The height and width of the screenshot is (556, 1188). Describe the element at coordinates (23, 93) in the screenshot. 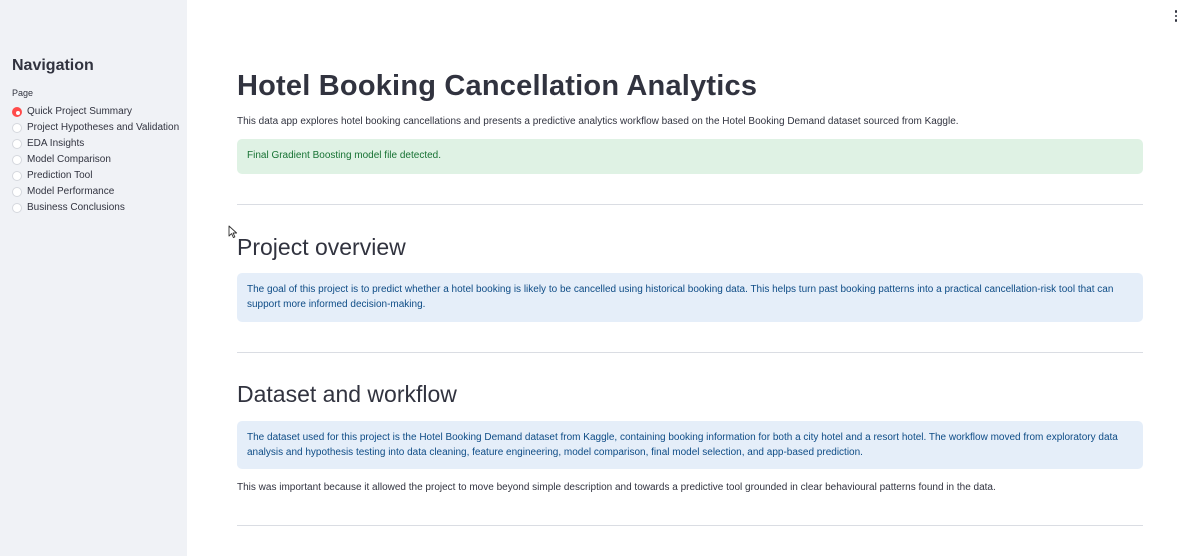

I see `page-radio-label: Page` at that location.